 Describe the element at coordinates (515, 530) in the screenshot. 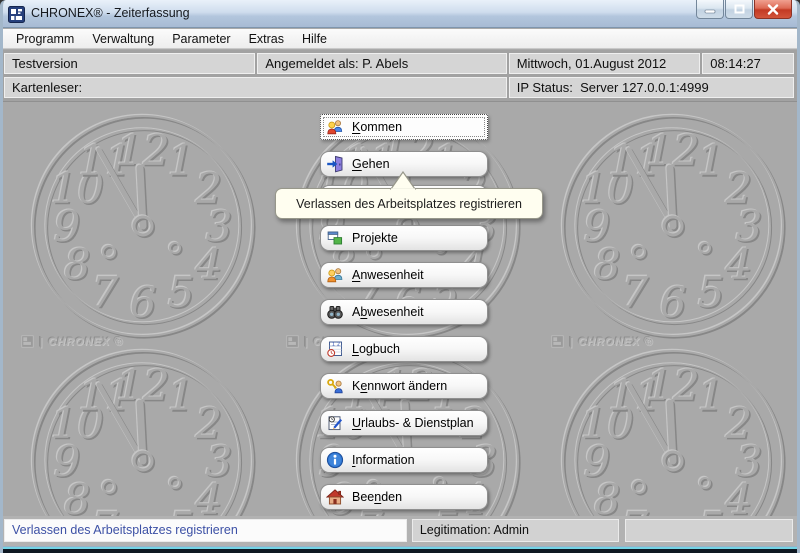

I see `status-cell-legitimation: Legitimation: Admin` at that location.